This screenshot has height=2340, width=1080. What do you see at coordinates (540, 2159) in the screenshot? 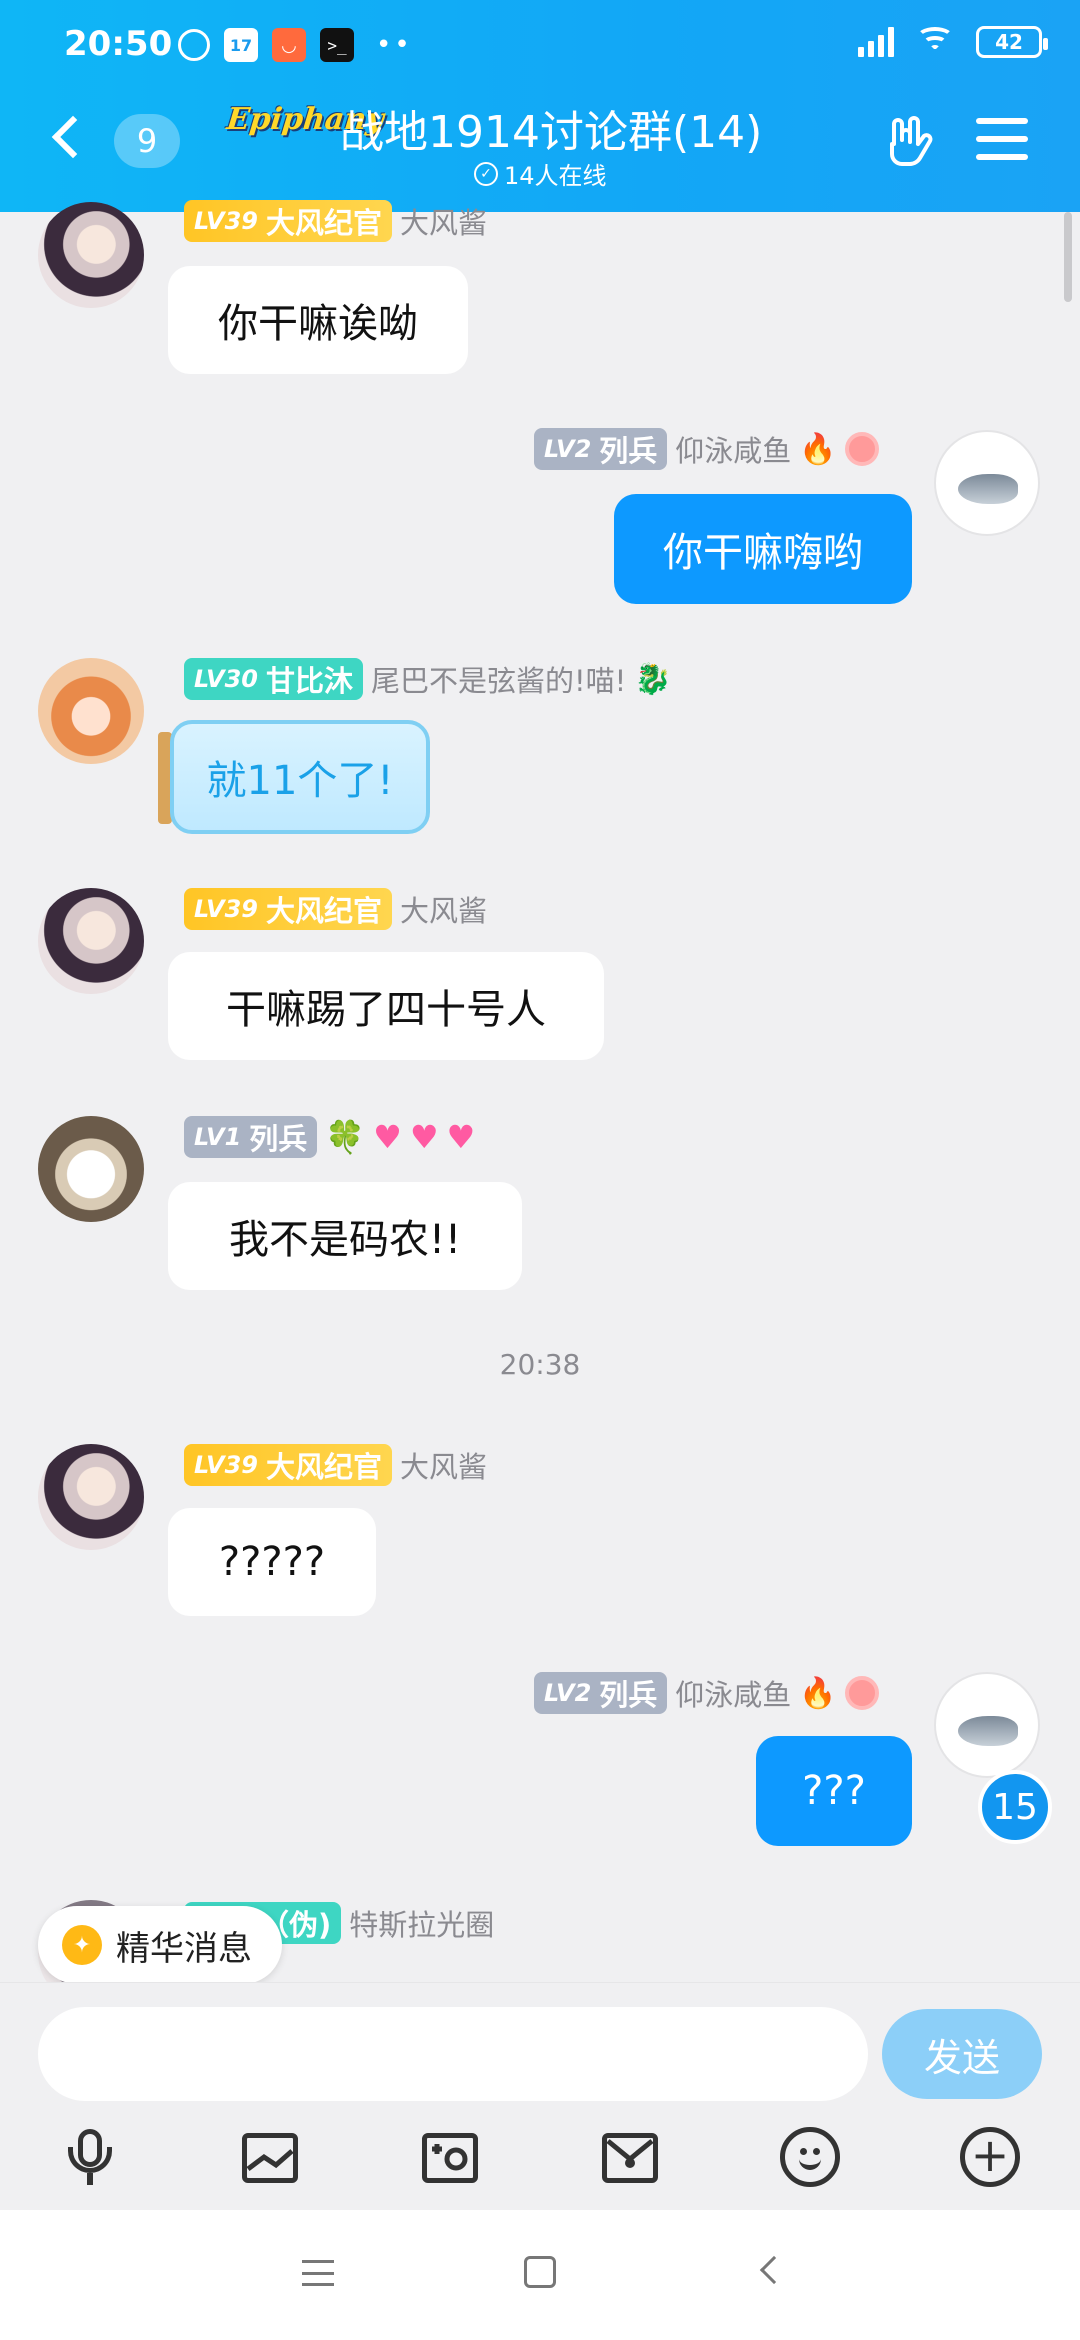
I see `input-toolbar: +` at bounding box center [540, 2159].